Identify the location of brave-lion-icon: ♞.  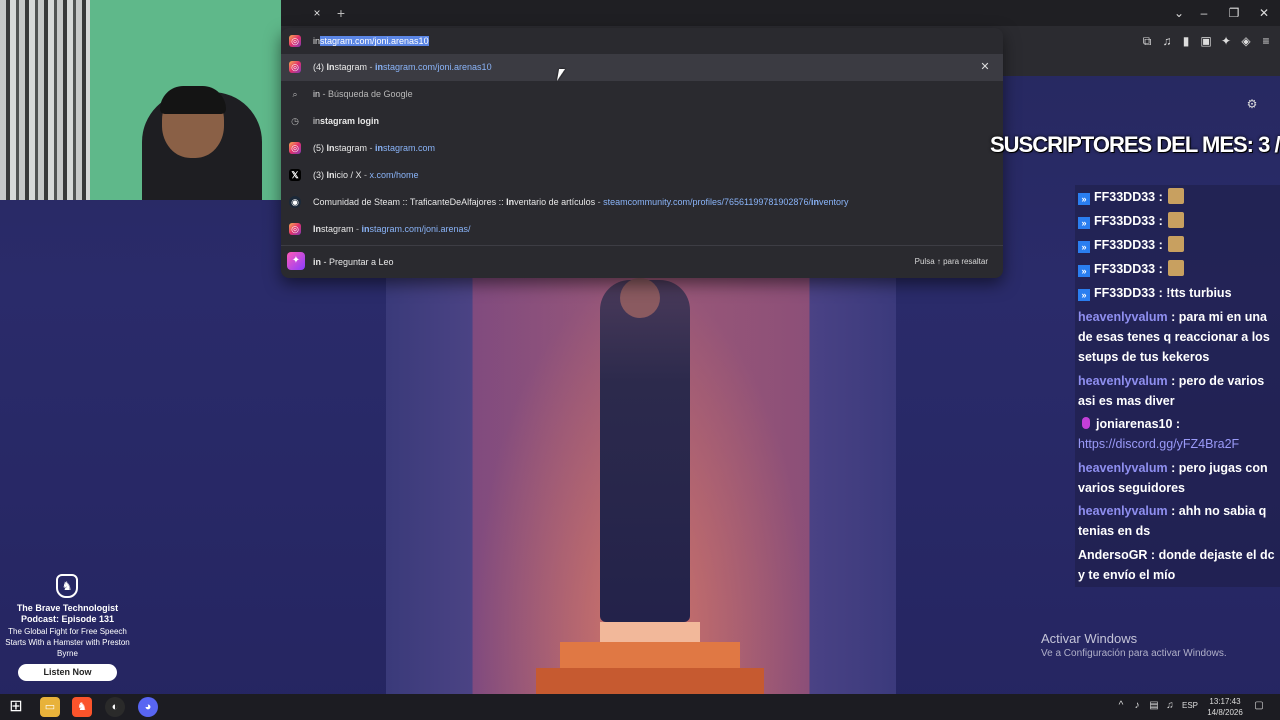
(67, 586).